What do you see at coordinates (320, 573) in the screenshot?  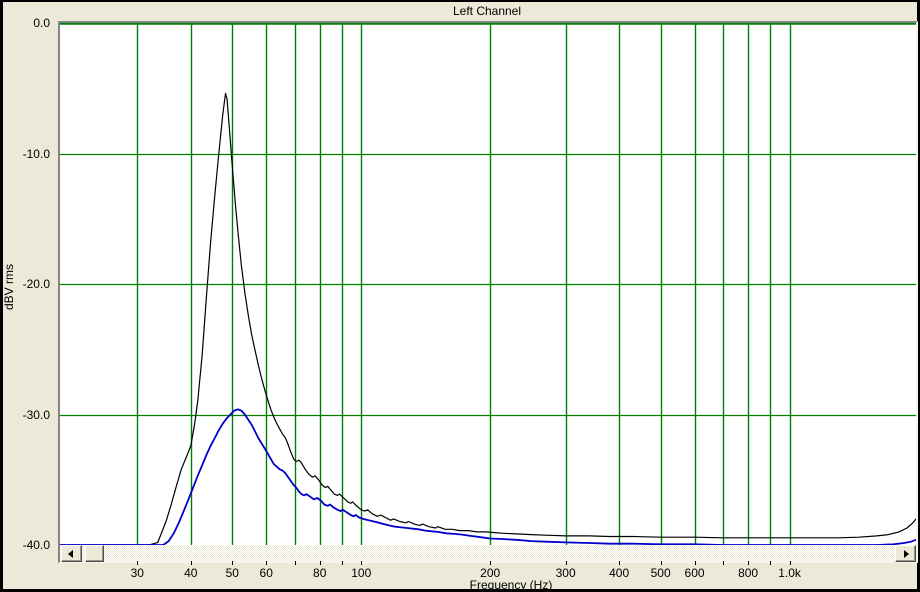 I see `x-tick-label: 80` at bounding box center [320, 573].